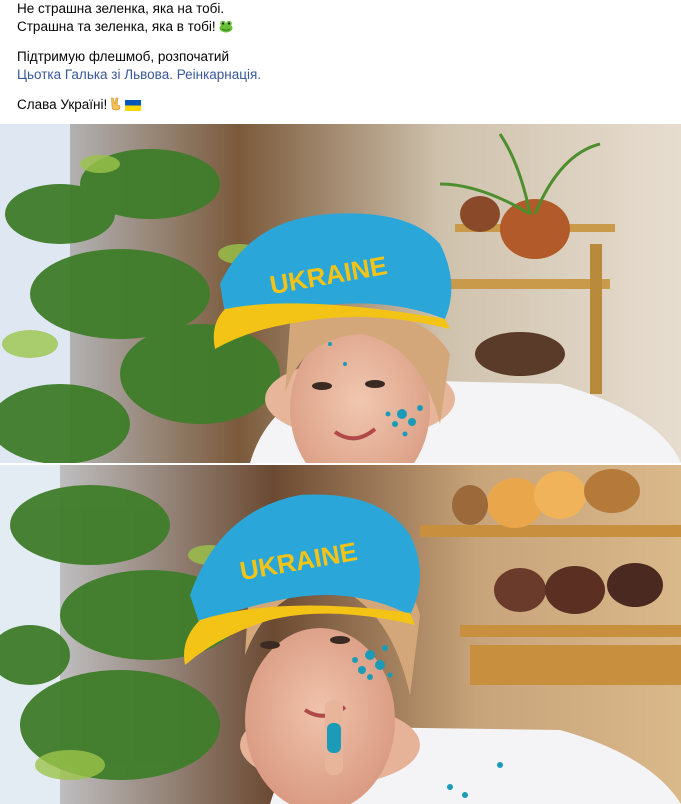  What do you see at coordinates (342, 105) in the screenshot?
I see `closing-line: Слава Україні!` at bounding box center [342, 105].